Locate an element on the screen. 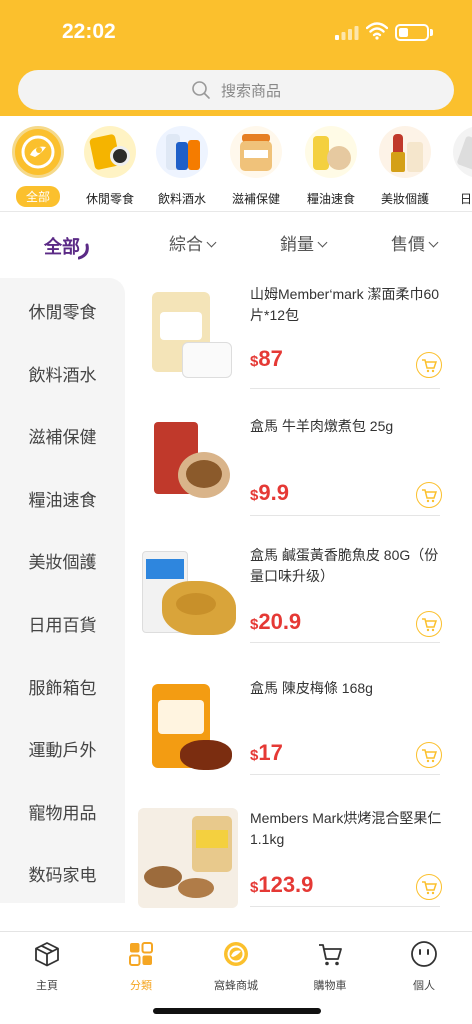  shopping-cart-icon is located at coordinates (330, 955).